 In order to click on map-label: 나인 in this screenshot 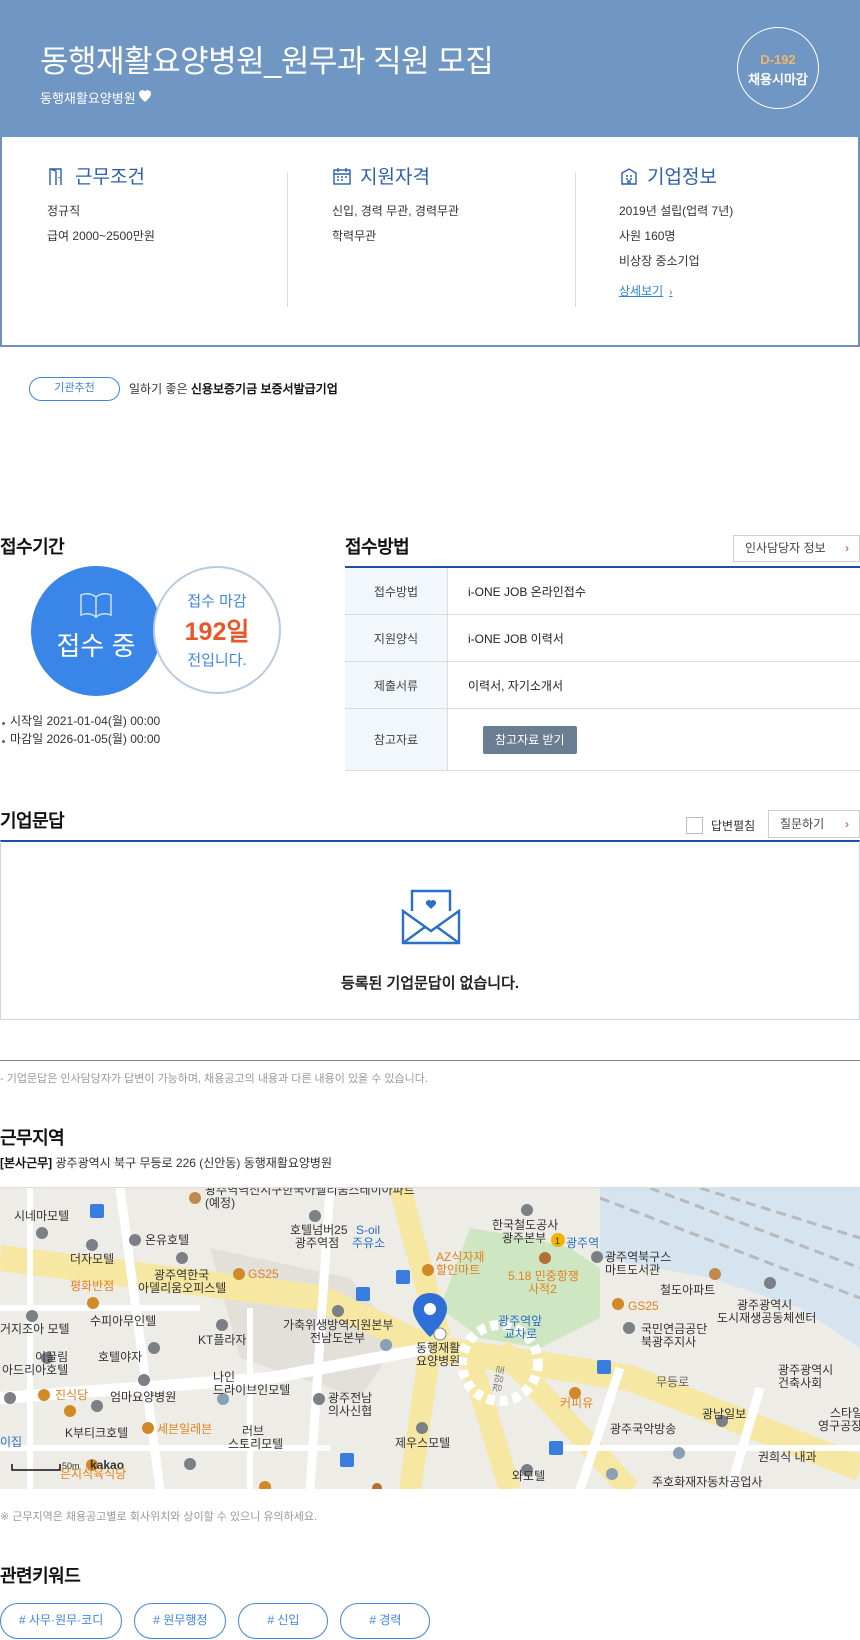, I will do `click(224, 1377)`.